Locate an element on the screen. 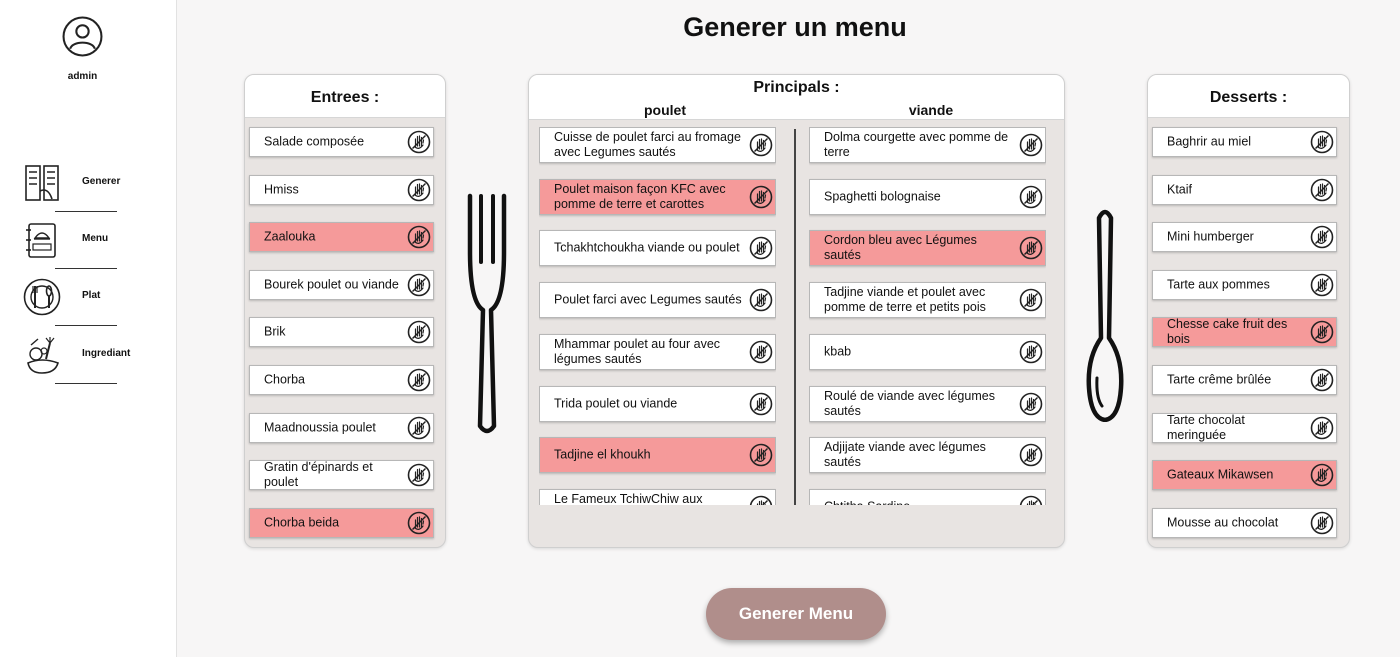  dish-item: Zaalouka is located at coordinates (341, 237).